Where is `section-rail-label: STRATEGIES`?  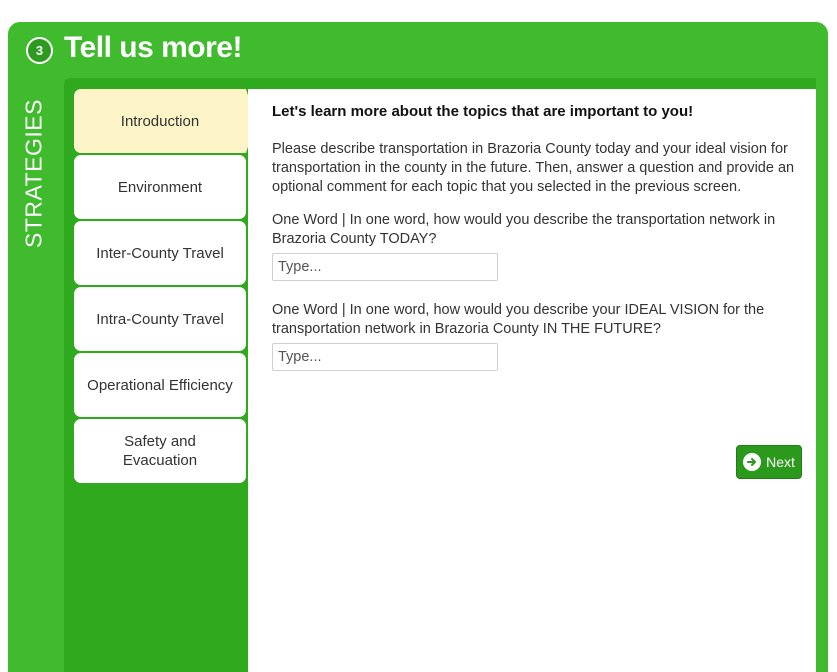
section-rail-label: STRATEGIES is located at coordinates (33, 174).